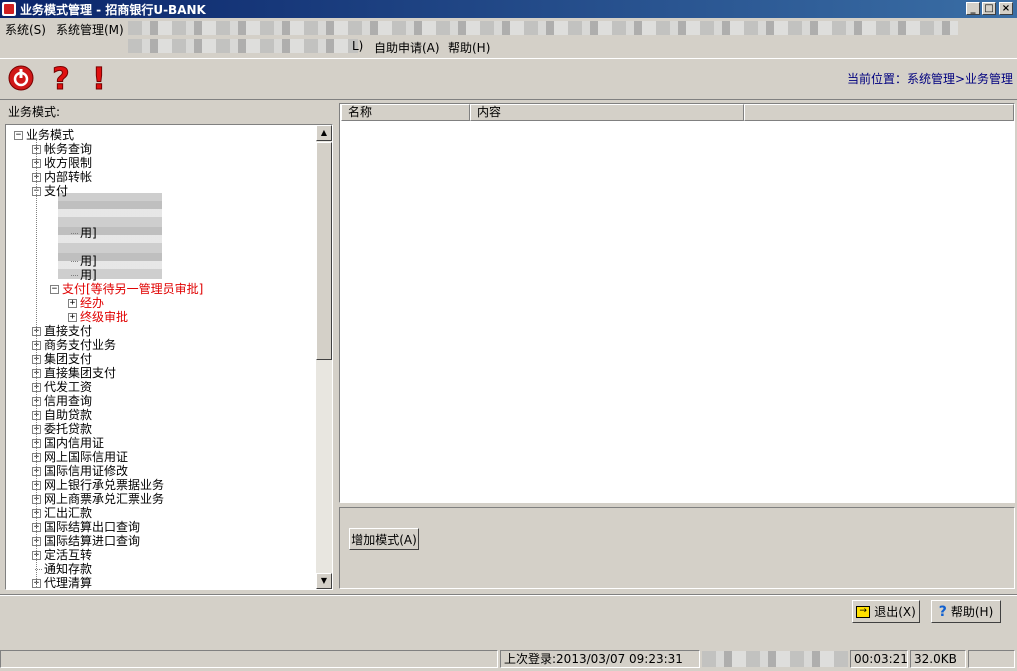 Image resolution: width=1017 pixels, height=671 pixels. What do you see at coordinates (90, 29) in the screenshot?
I see `menu-system-management: 系统管理(M)` at bounding box center [90, 29].